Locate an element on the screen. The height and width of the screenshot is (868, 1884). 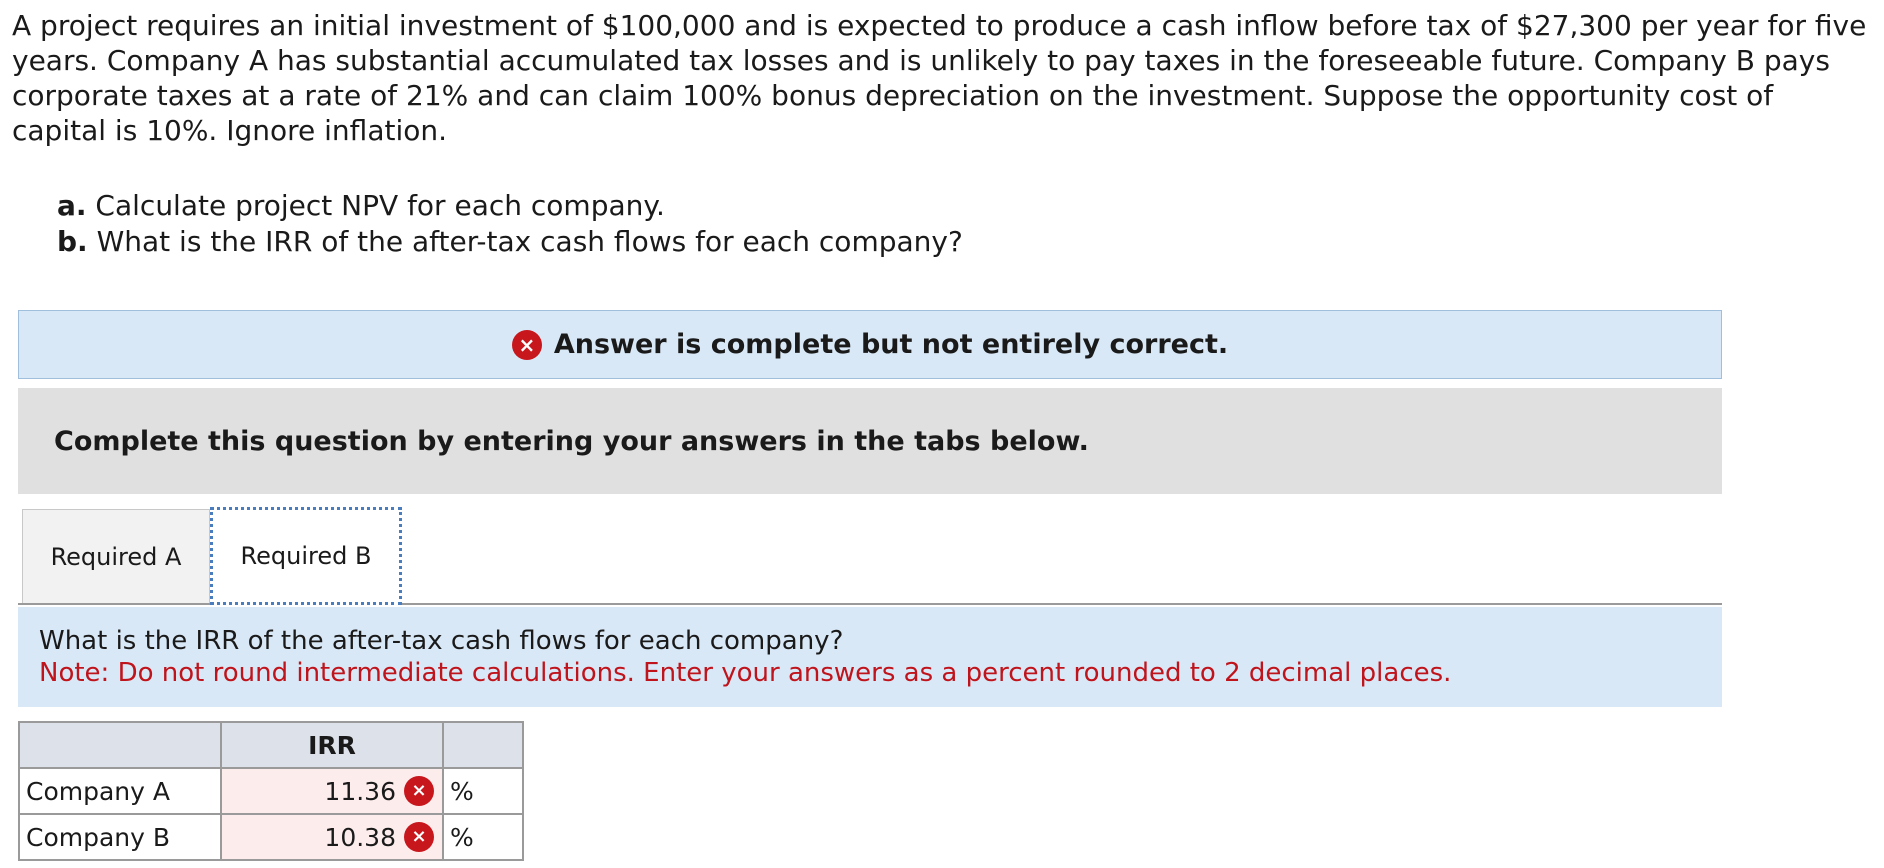
table-header-irr: IRR is located at coordinates (332, 745).